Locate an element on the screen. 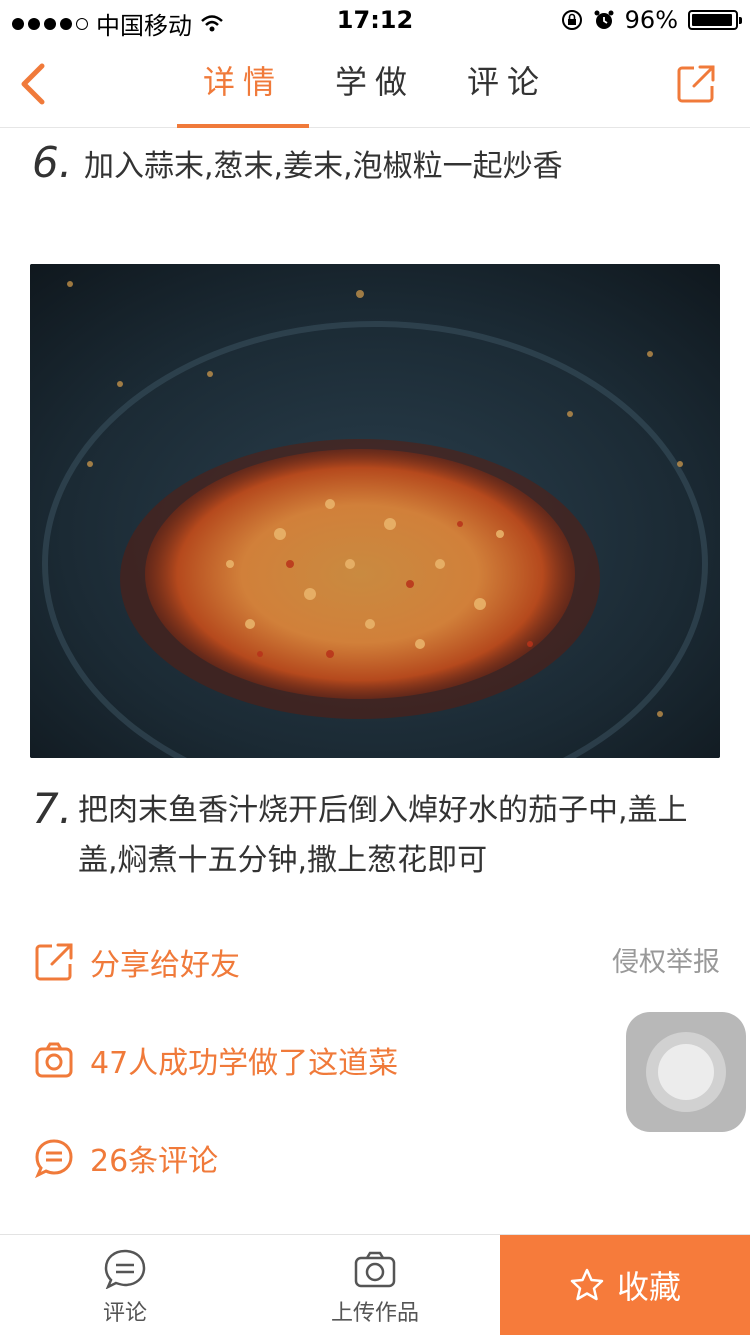 The image size is (750, 1335). comments-count-label: 26条评论 is located at coordinates (154, 1161).